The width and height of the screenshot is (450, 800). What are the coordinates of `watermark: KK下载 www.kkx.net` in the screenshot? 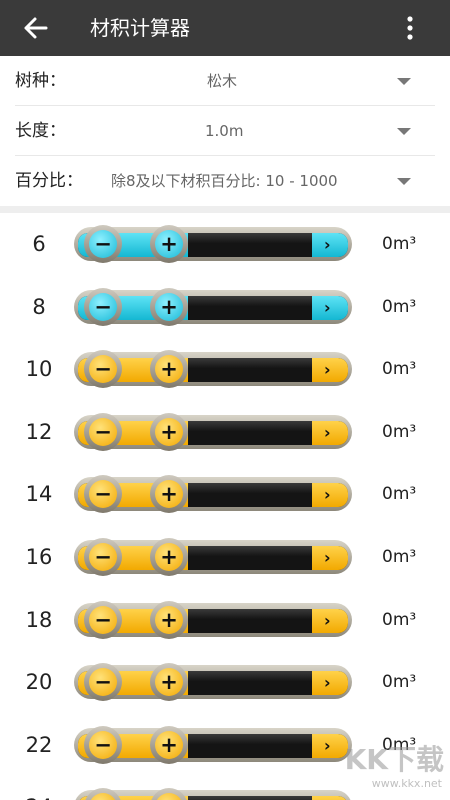 It's located at (384, 768).